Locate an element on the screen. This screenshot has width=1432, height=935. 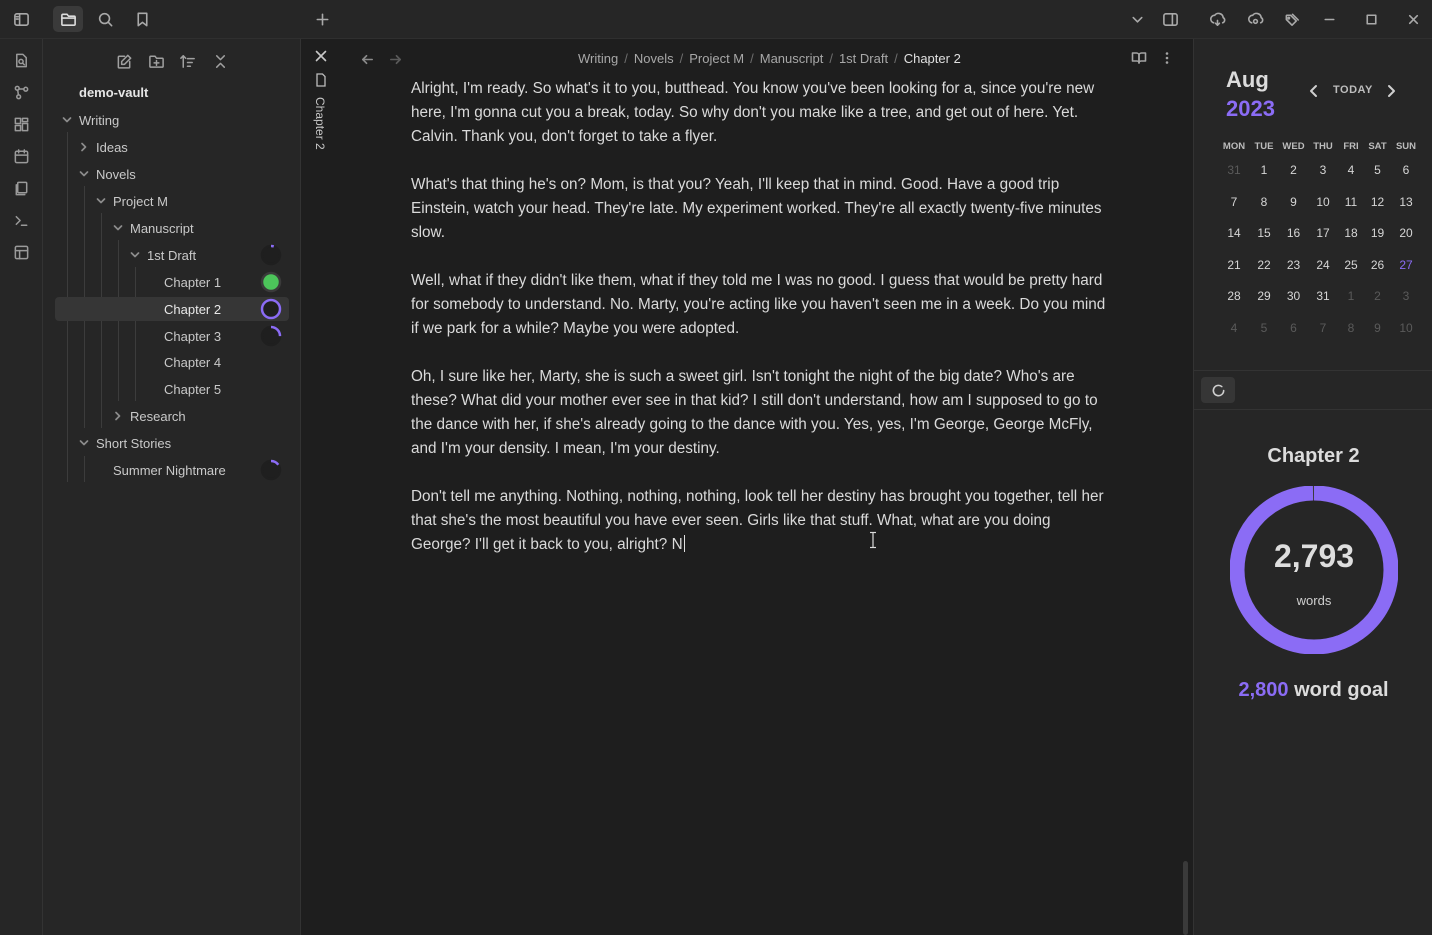
calendar-day: 27 is located at coordinates (1406, 266).